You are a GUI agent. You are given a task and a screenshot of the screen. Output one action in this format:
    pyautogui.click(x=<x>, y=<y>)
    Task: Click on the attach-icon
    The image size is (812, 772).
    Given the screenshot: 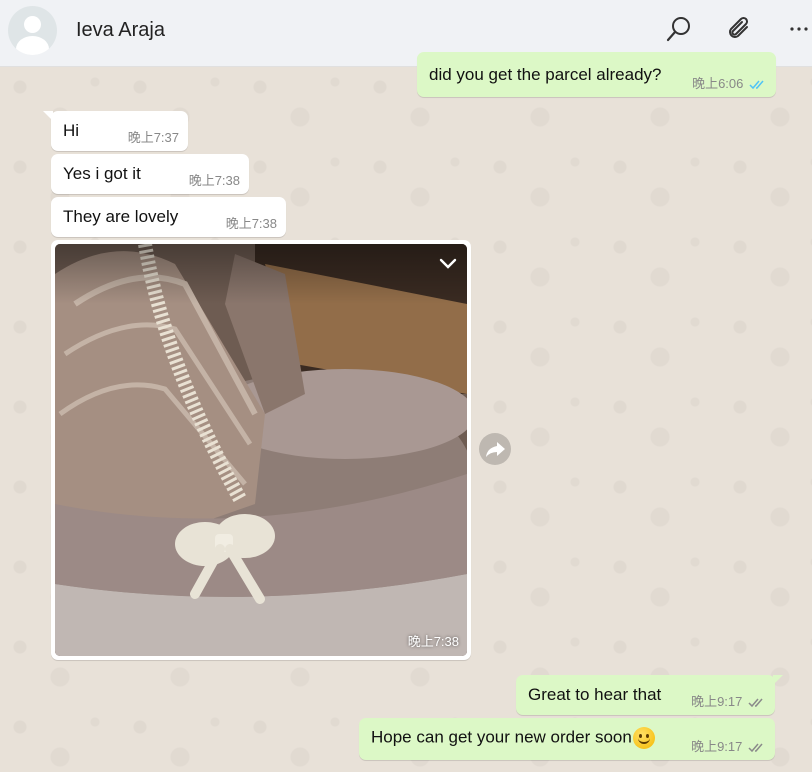 What is the action you would take?
    pyautogui.click(x=740, y=29)
    